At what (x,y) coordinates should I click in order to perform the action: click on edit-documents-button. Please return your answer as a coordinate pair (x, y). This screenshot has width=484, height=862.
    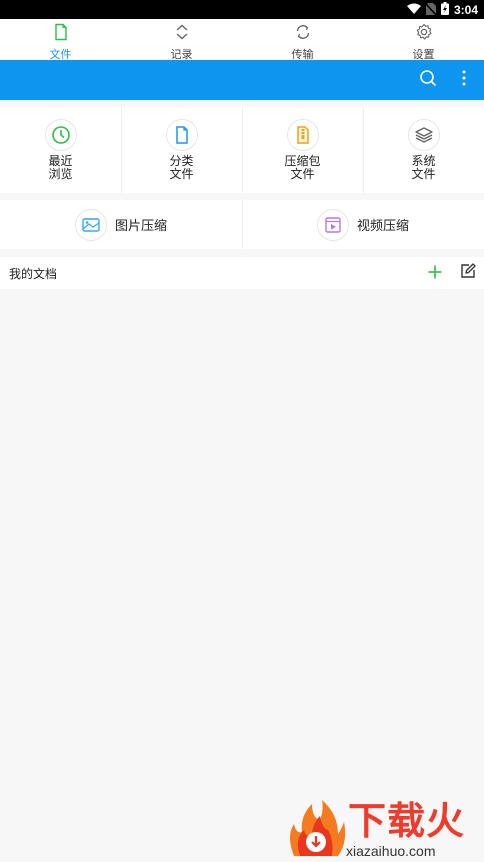
    Looking at the image, I should click on (468, 273).